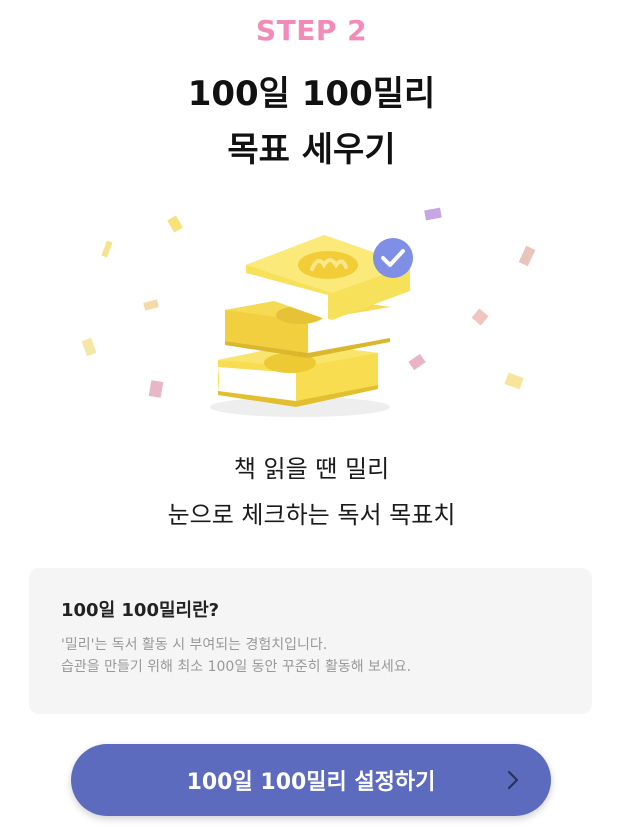 This screenshot has height=827, width=623. I want to click on description: 책 읽을 땐 밀리 눈으로 체크하는 독서 목표치, so click(311, 492).